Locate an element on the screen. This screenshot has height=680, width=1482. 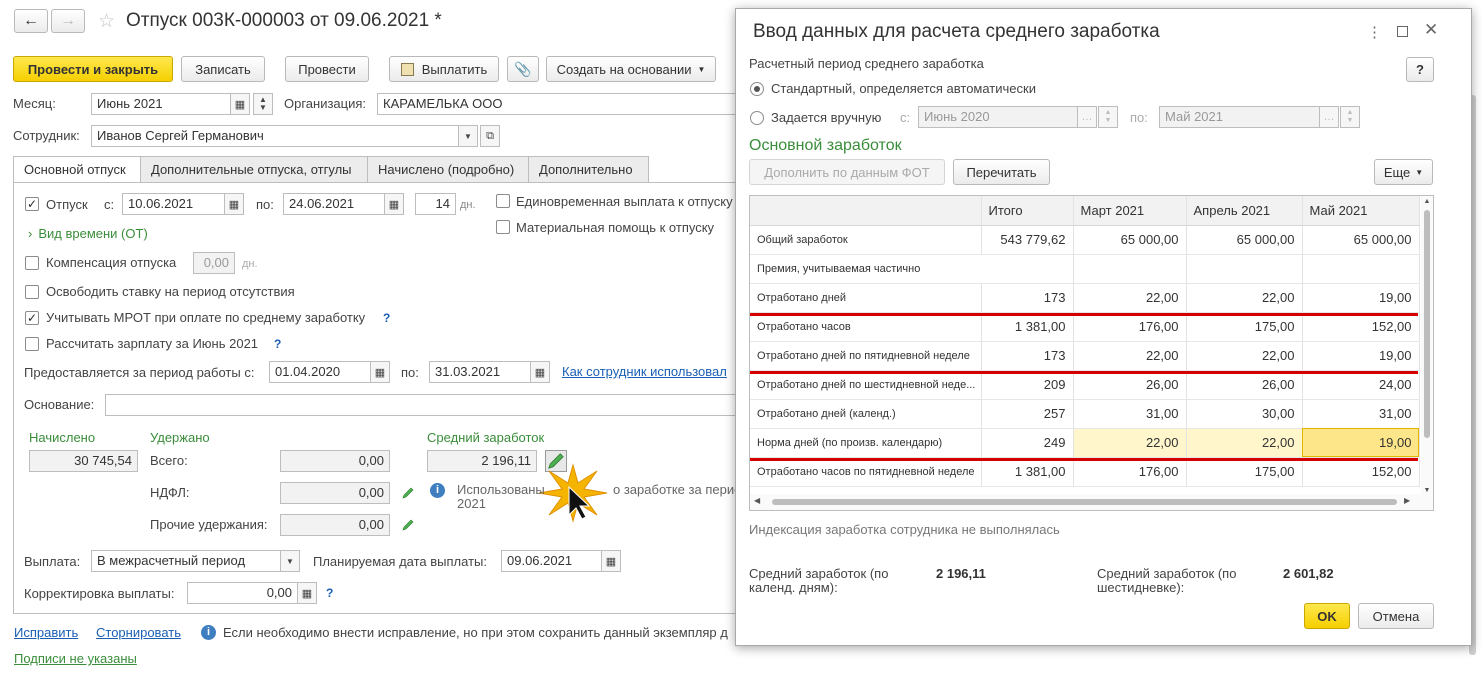
manual-from-field: Июнь 2020 is located at coordinates (998, 117).